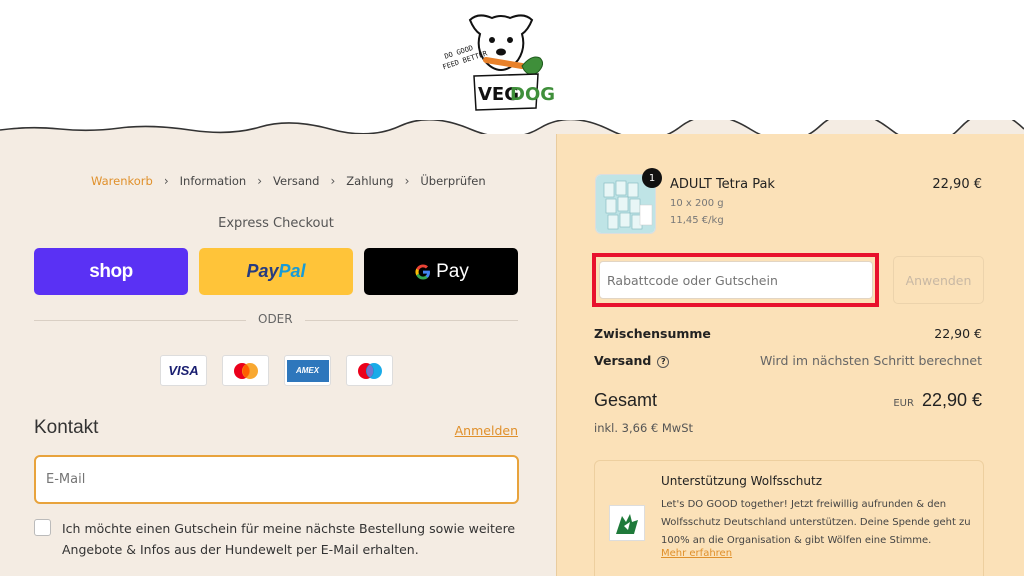 This screenshot has height=576, width=1024. I want to click on amex-label: AMEX, so click(307, 370).